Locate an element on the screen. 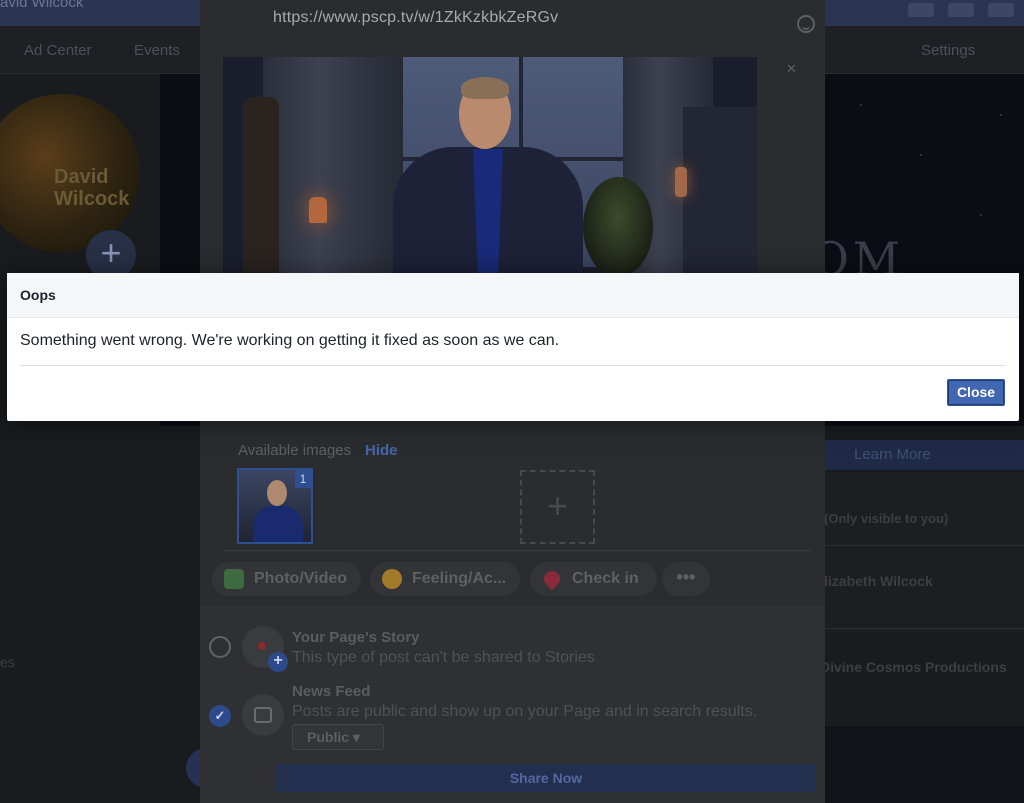  check-in-label: Check in is located at coordinates (605, 578).